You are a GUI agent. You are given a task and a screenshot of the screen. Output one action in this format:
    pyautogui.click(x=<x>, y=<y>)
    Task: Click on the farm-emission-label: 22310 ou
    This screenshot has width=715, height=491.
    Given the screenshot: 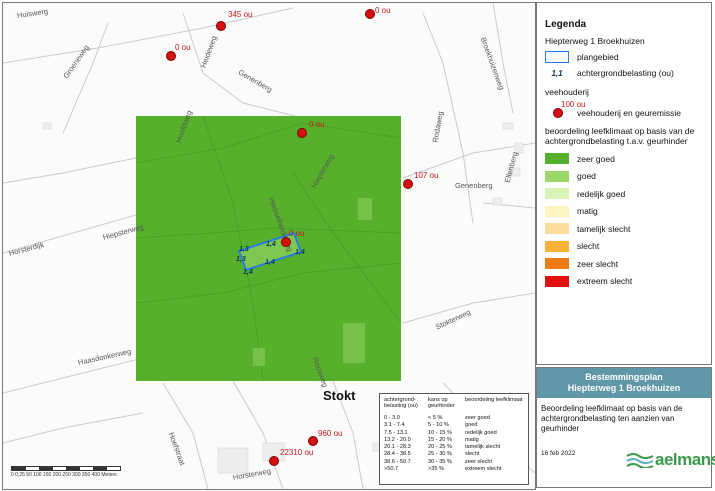 What is the action you would take?
    pyautogui.click(x=297, y=452)
    